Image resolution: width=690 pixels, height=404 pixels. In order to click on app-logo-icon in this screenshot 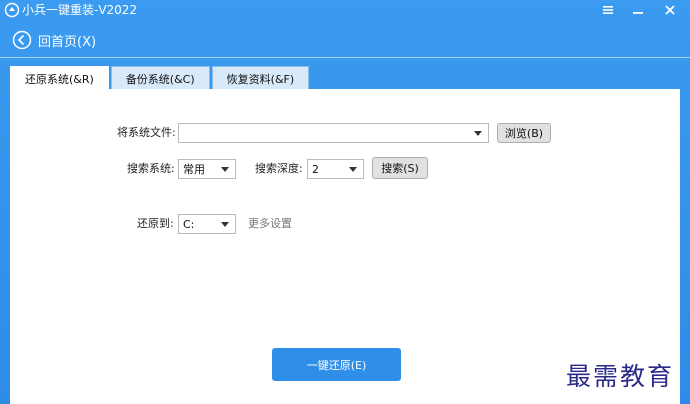, I will do `click(12, 10)`.